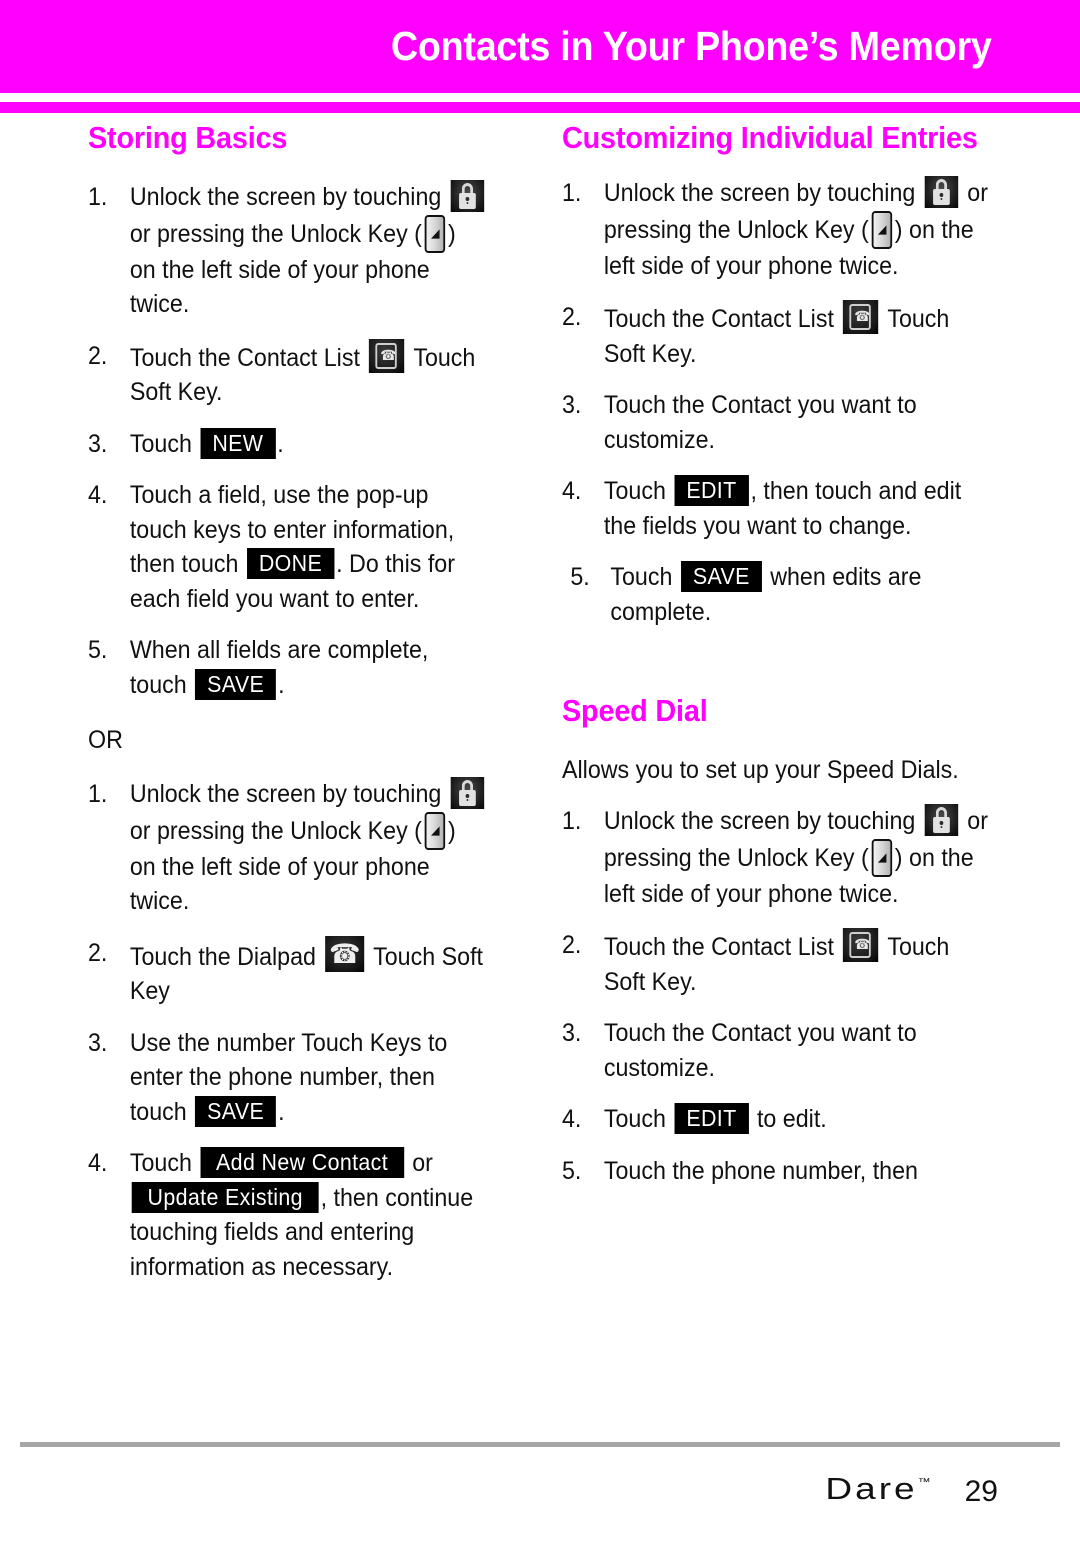 The height and width of the screenshot is (1552, 1080). I want to click on speed-dial-intro: Allows you to set up your Speed Dials., so click(760, 769).